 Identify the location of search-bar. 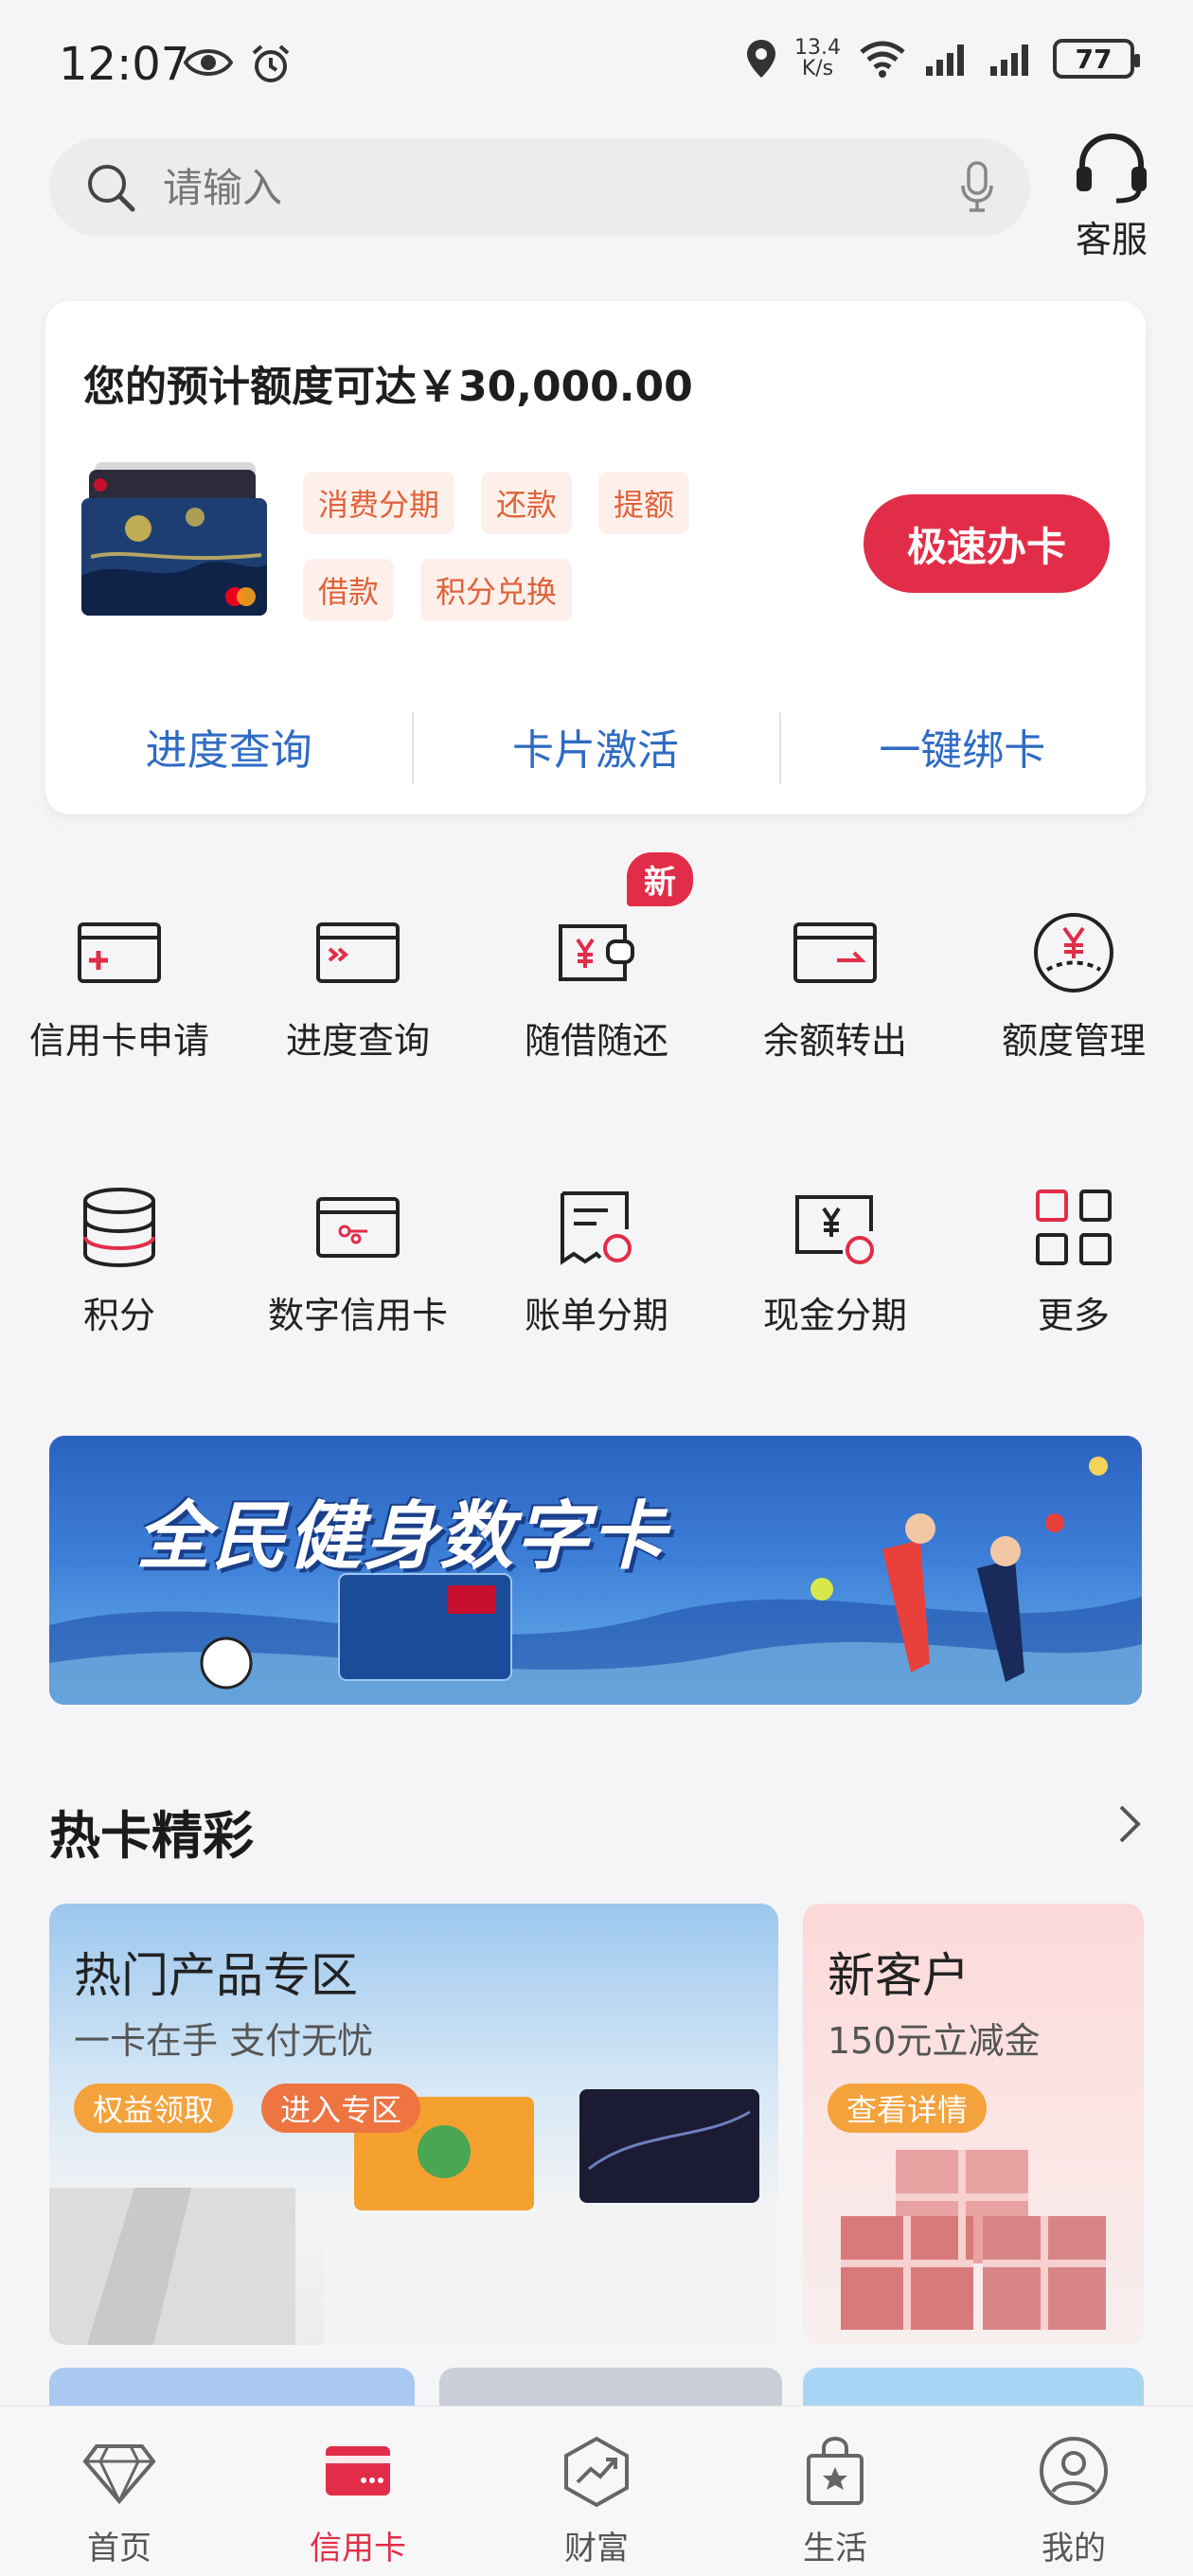
(539, 187).